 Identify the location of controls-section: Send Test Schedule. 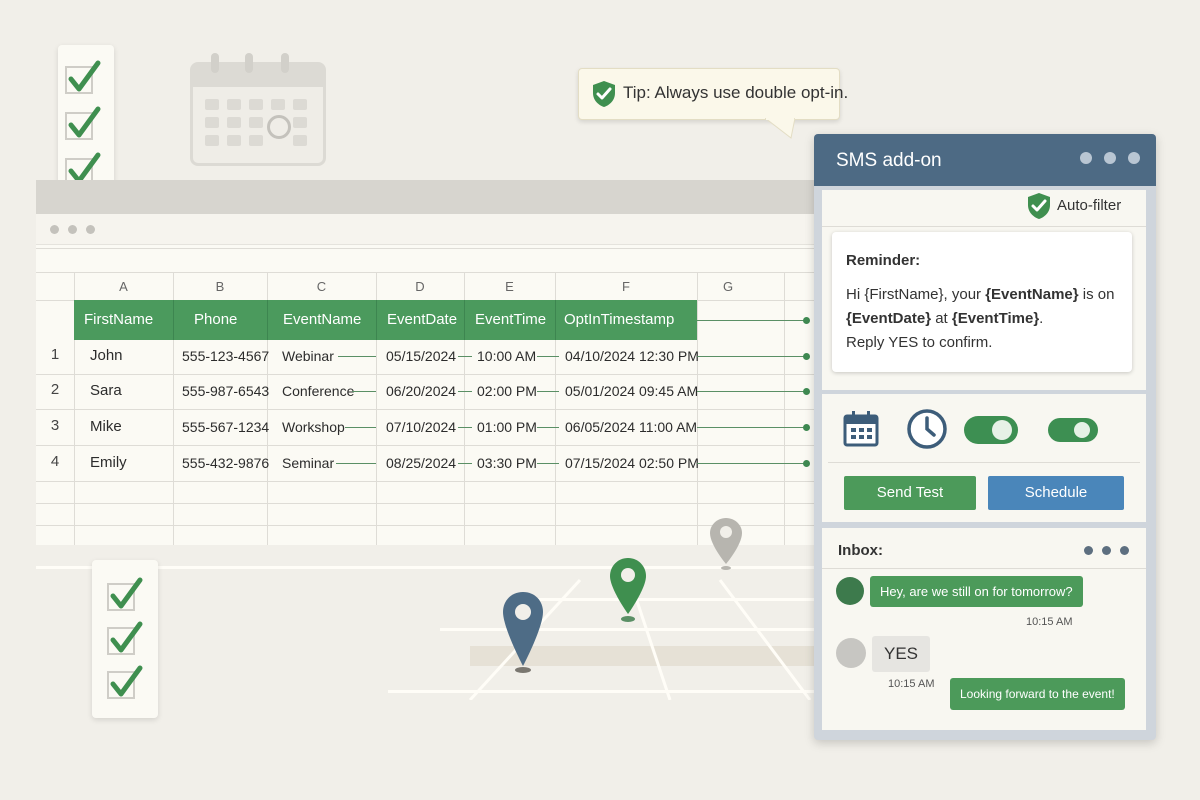
(984, 458).